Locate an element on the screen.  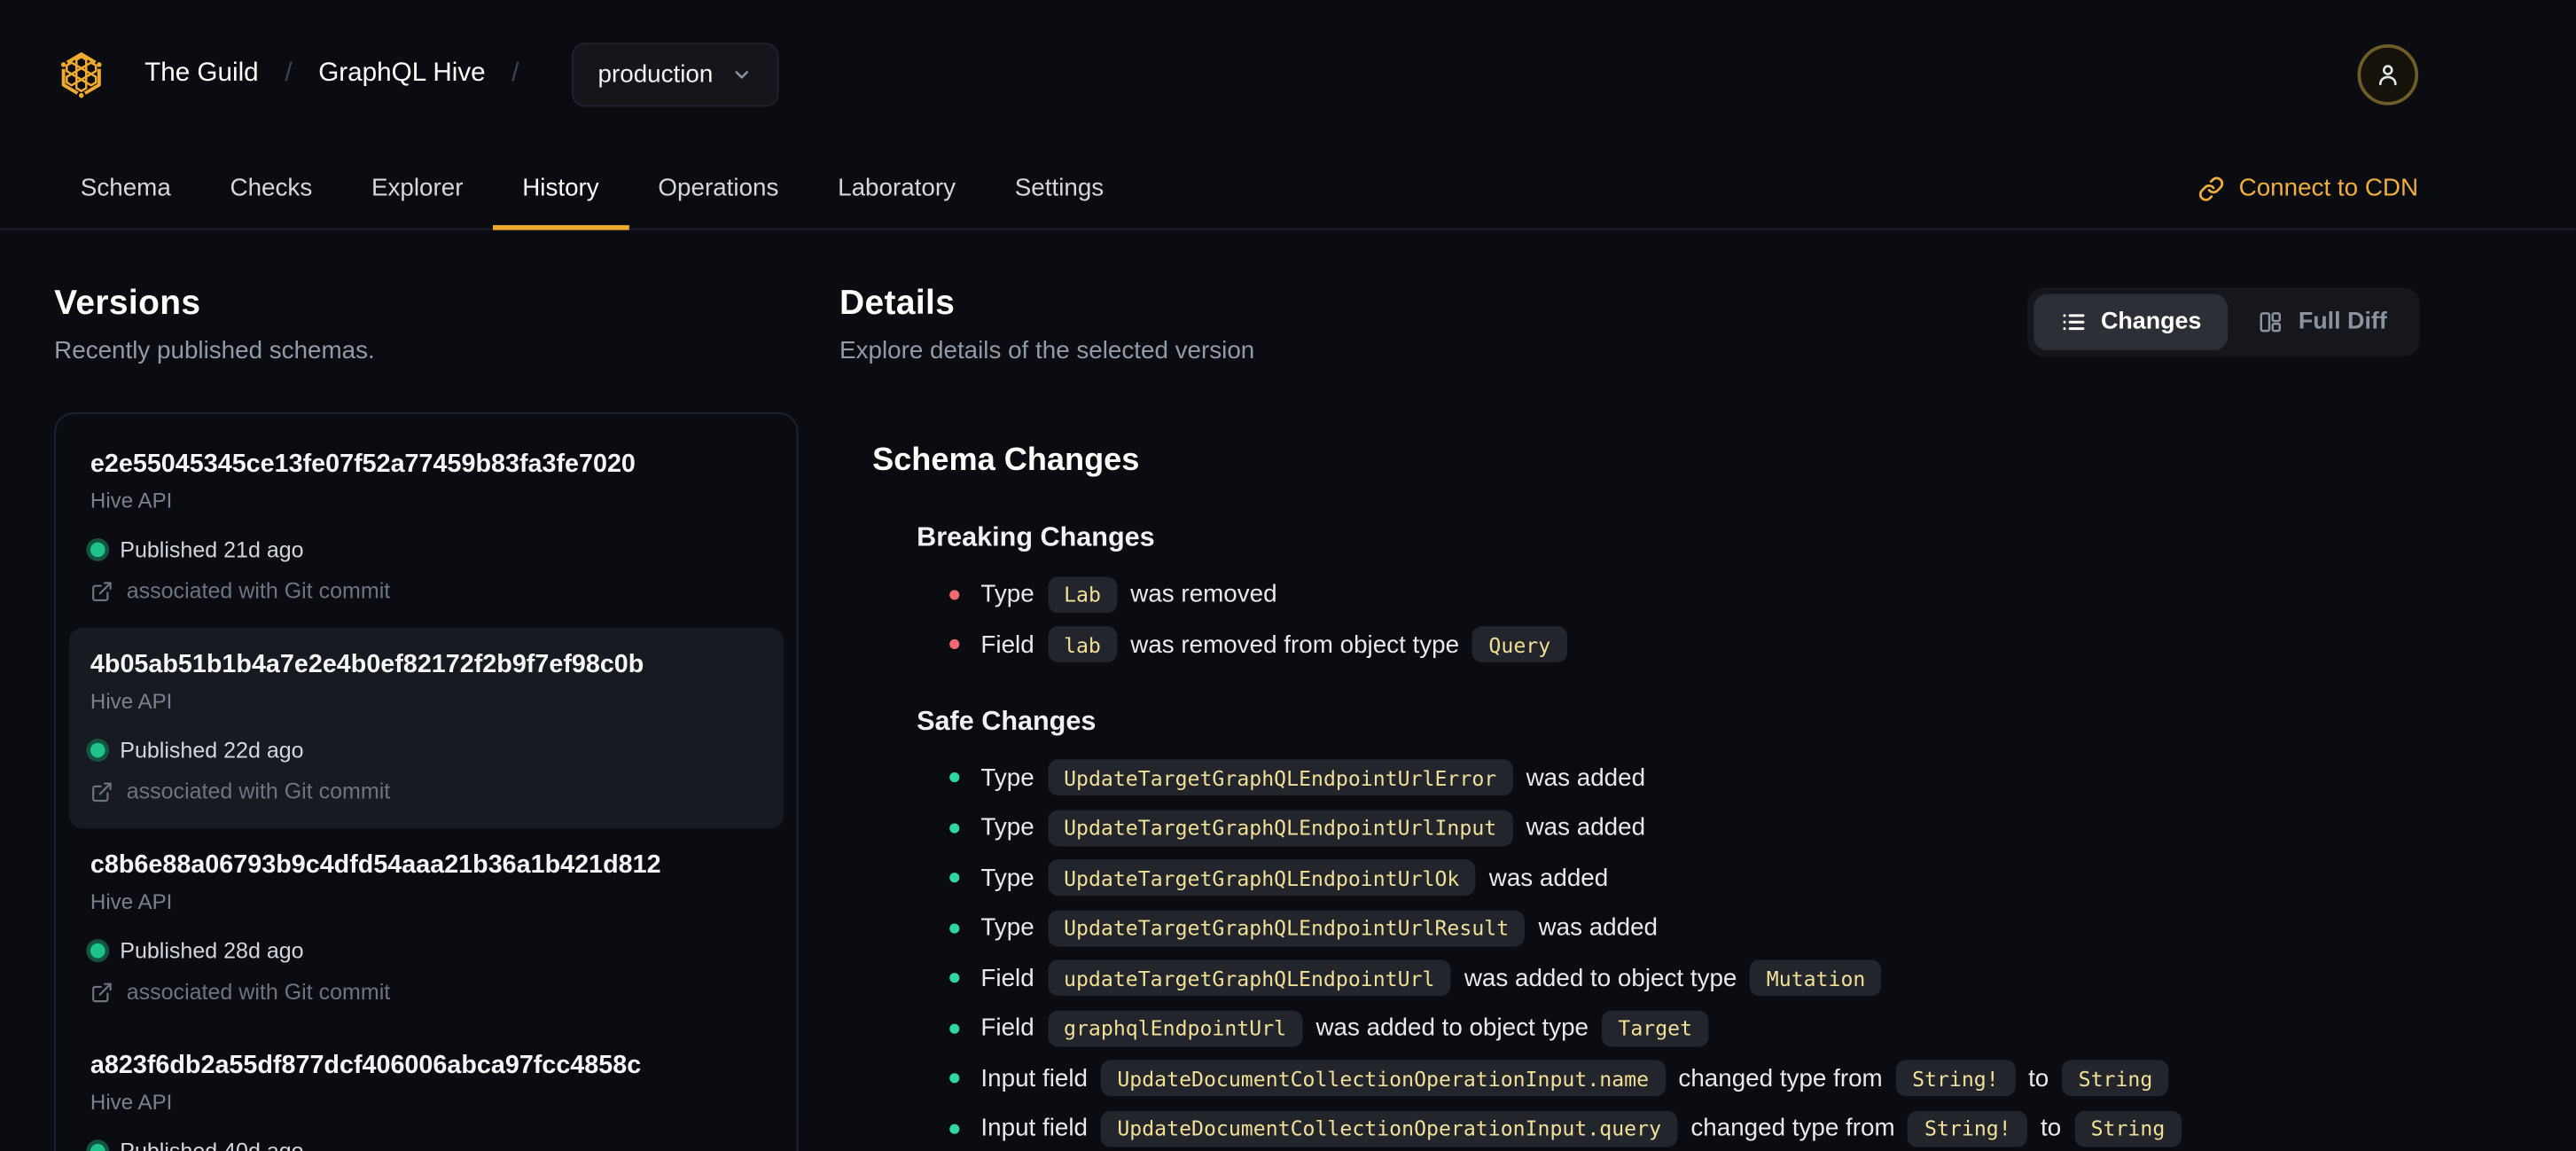
hive-logo-icon is located at coordinates (81, 74).